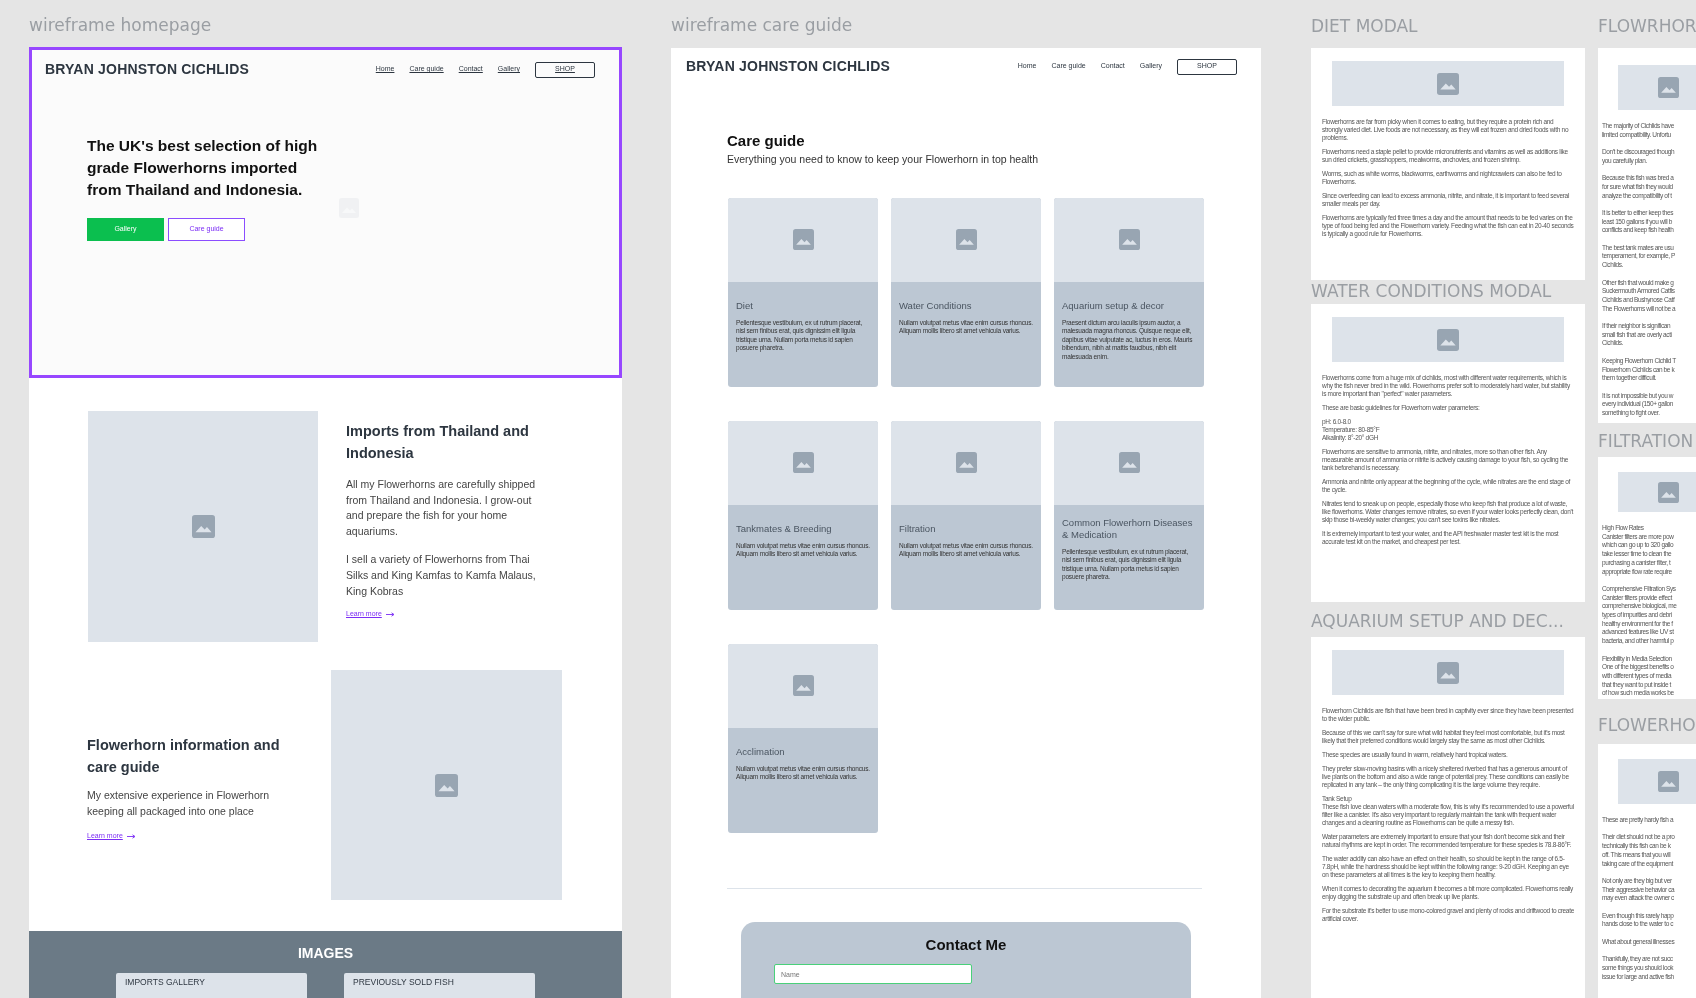 The image size is (1696, 998). What do you see at coordinates (203, 168) in the screenshot?
I see `hero-heading: The UK's best selection of high grade Flowerhorns imported from Thailand and Indonesia.` at bounding box center [203, 168].